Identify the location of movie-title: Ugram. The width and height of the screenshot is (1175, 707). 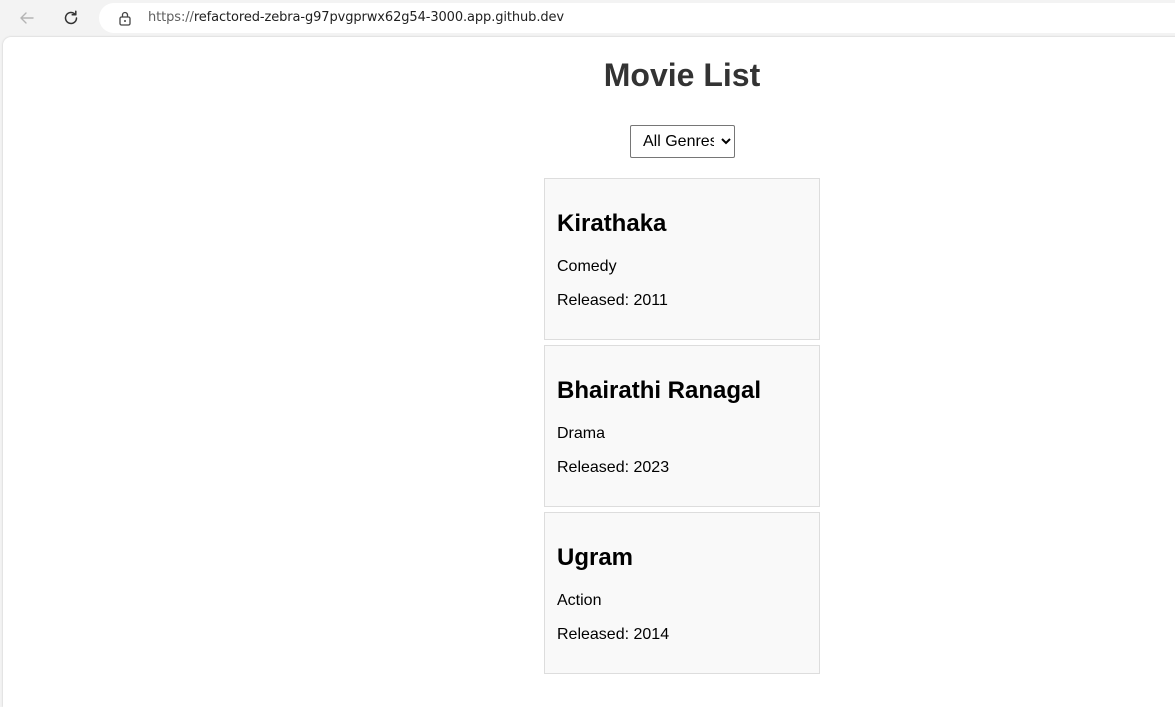
(595, 557).